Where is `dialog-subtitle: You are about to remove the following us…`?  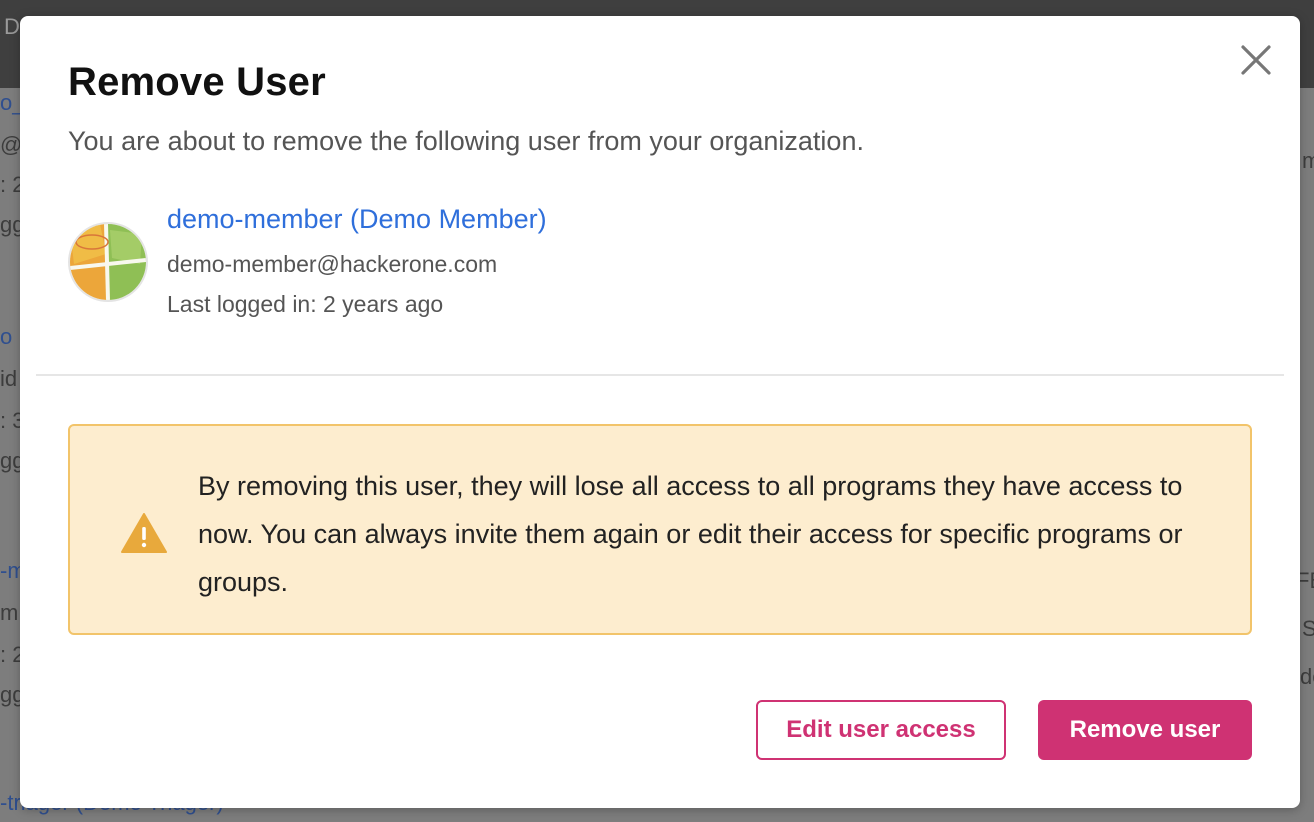 dialog-subtitle: You are about to remove the following us… is located at coordinates (466, 141).